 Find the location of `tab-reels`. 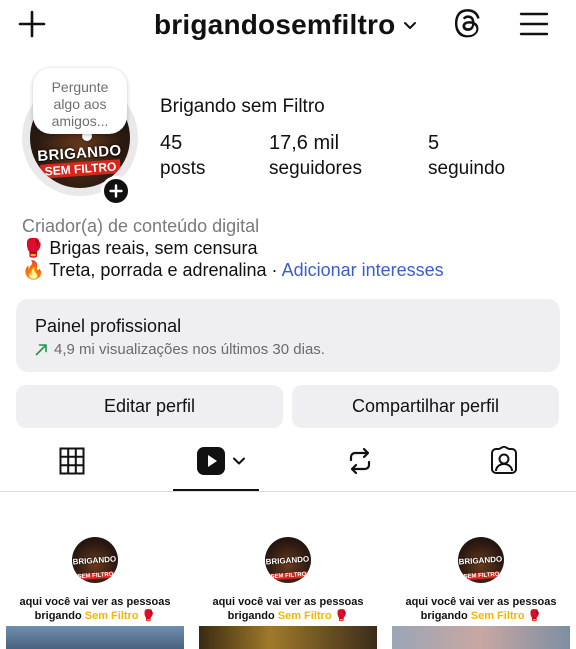

tab-reels is located at coordinates (221, 461).